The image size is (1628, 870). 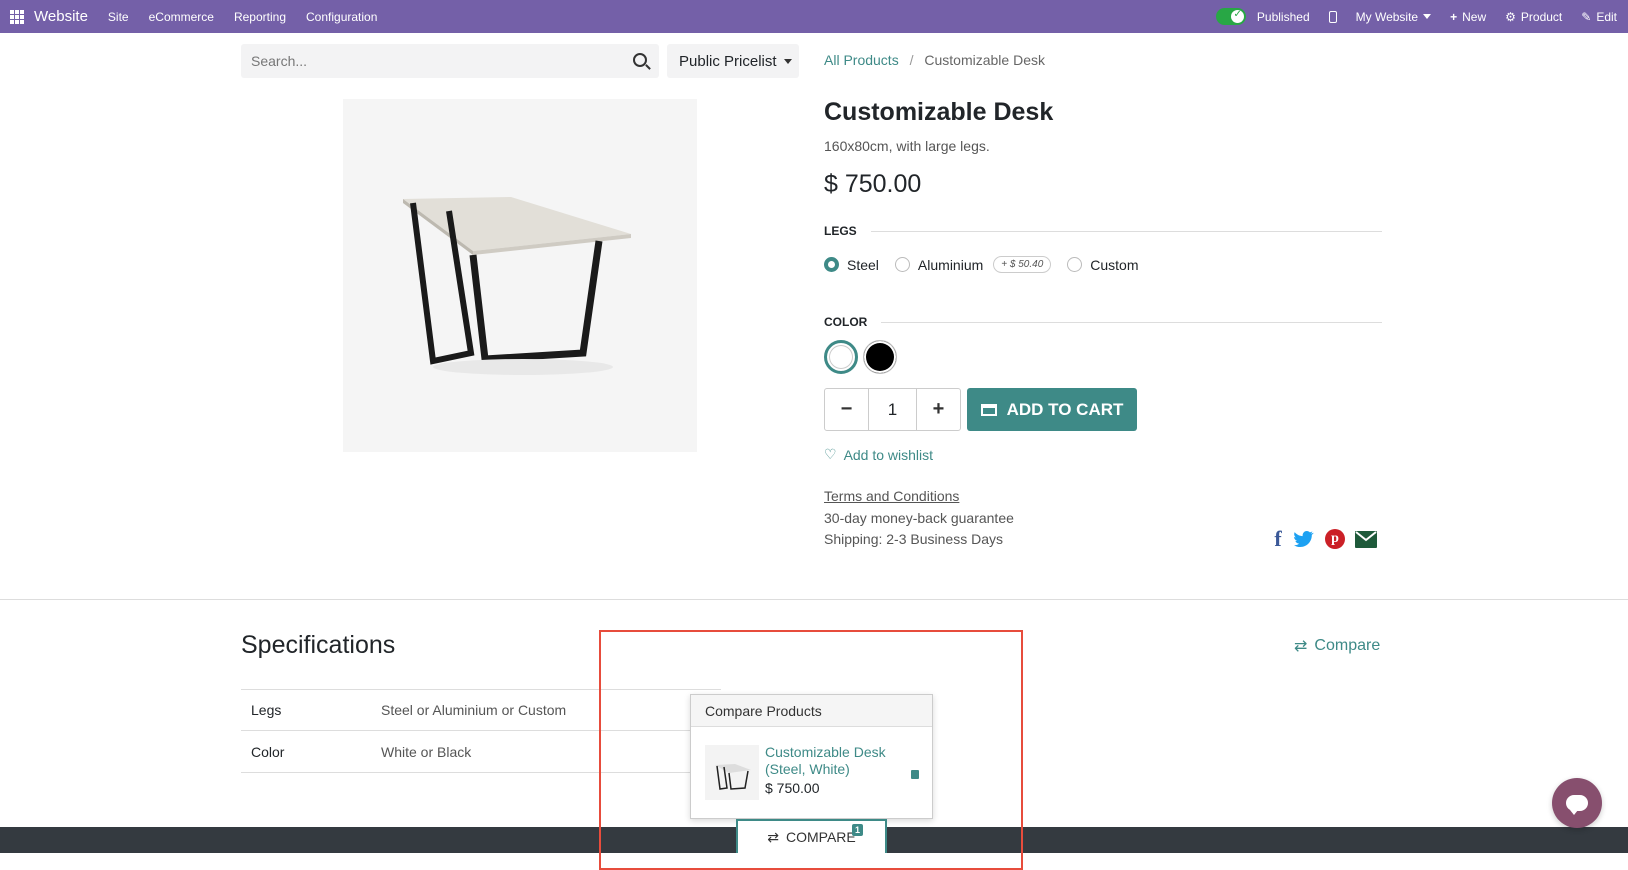 I want to click on color-swatch-white, so click(x=841, y=357).